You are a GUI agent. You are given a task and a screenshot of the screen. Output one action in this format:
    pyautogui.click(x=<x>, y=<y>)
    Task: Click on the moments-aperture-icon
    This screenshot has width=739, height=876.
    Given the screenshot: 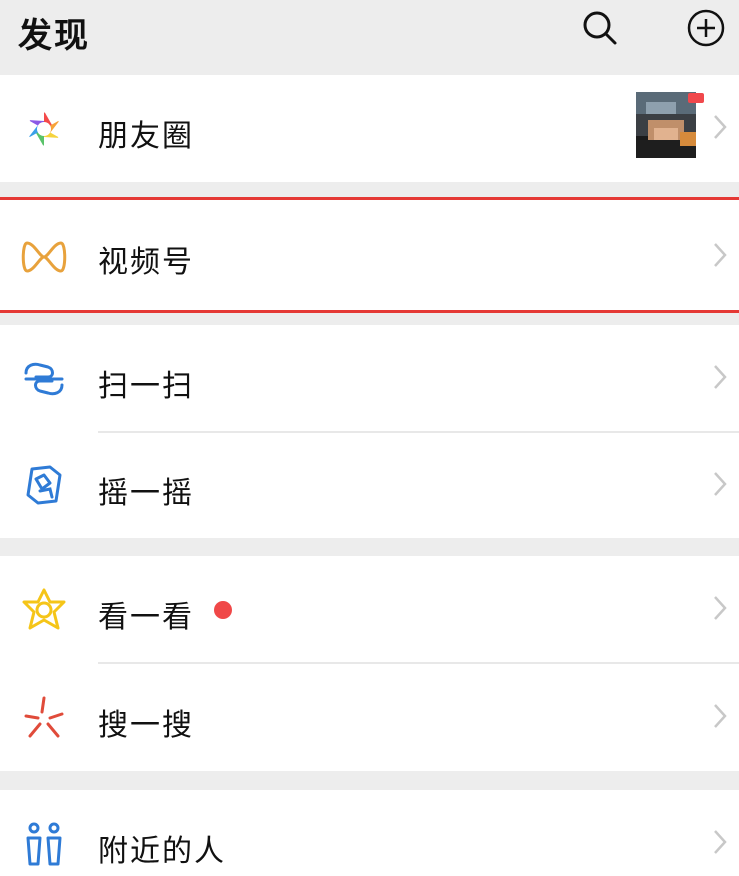 What is the action you would take?
    pyautogui.click(x=44, y=129)
    